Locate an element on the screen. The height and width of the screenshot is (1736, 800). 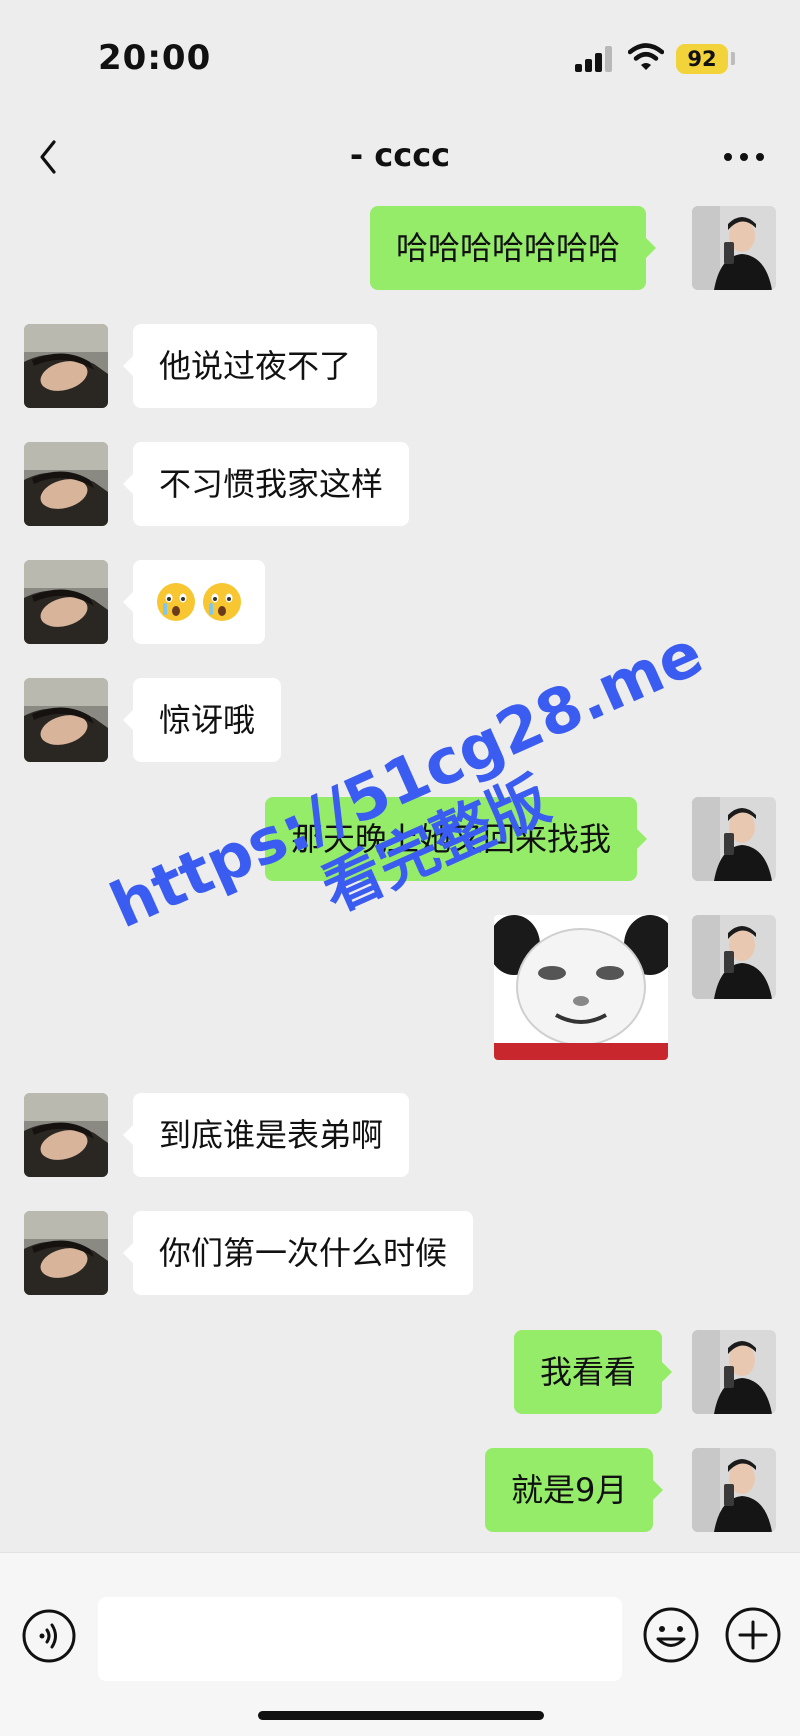
battery-level-badge: 92 is located at coordinates (702, 59).